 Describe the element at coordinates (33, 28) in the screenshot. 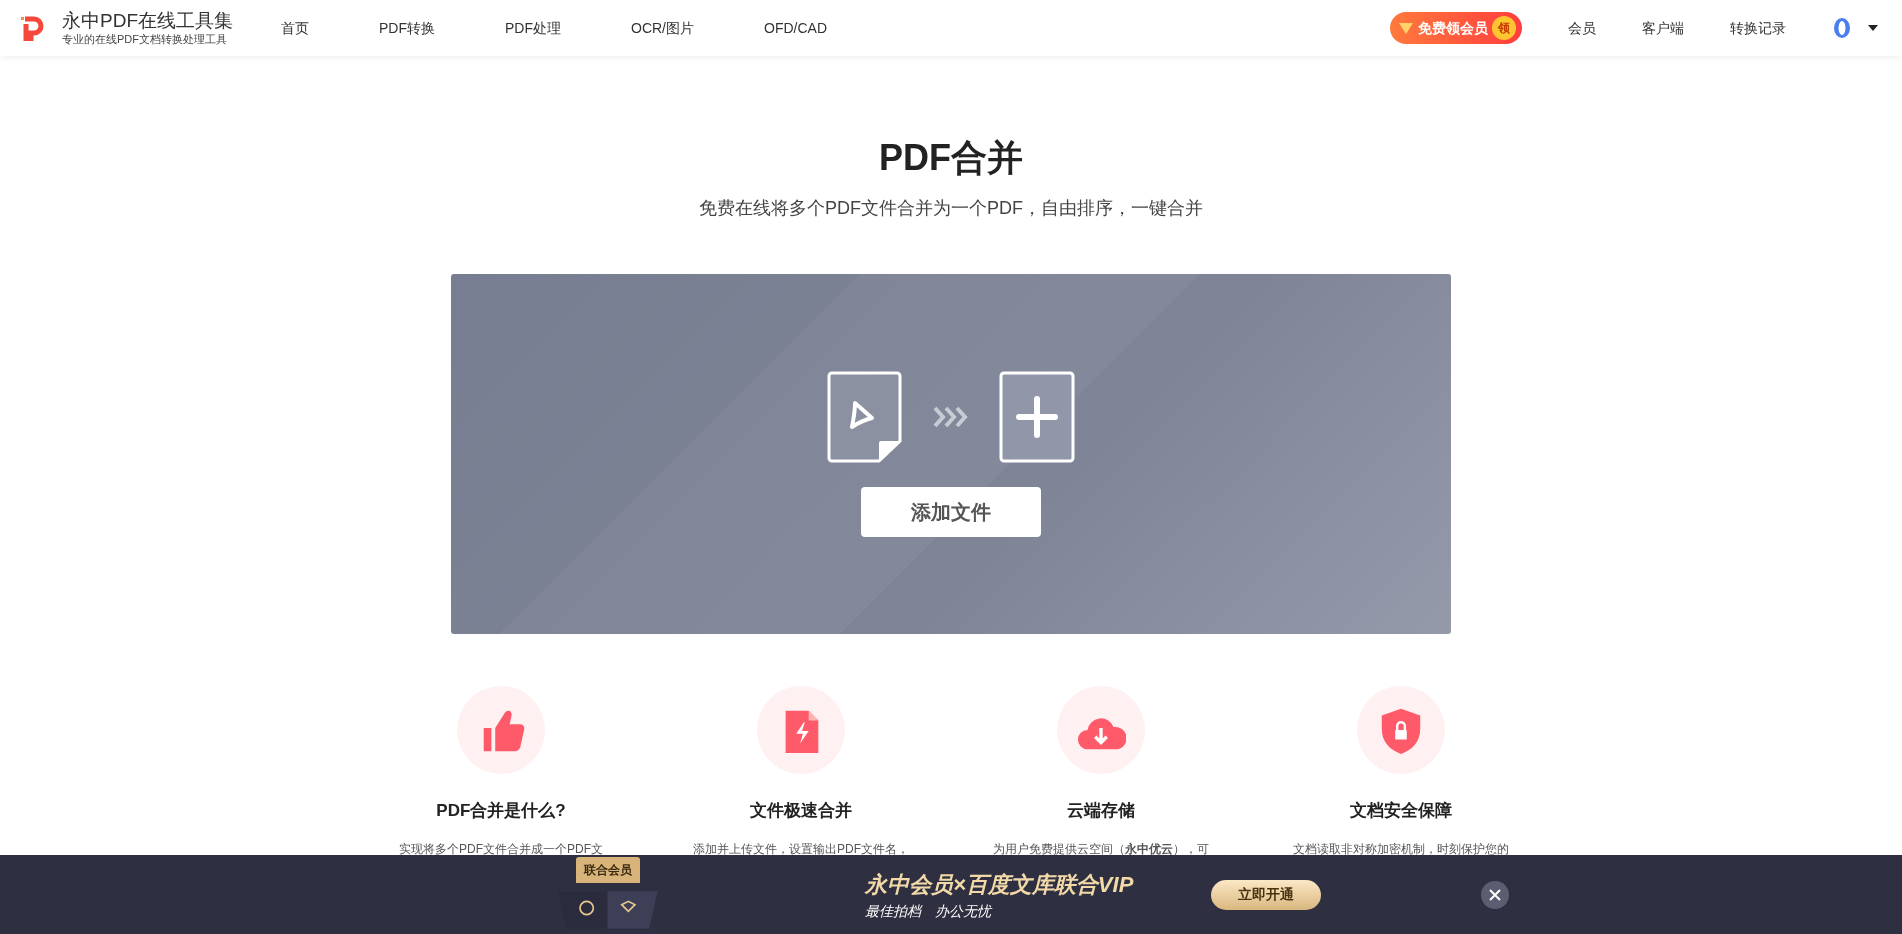

I see `logo-icon` at that location.